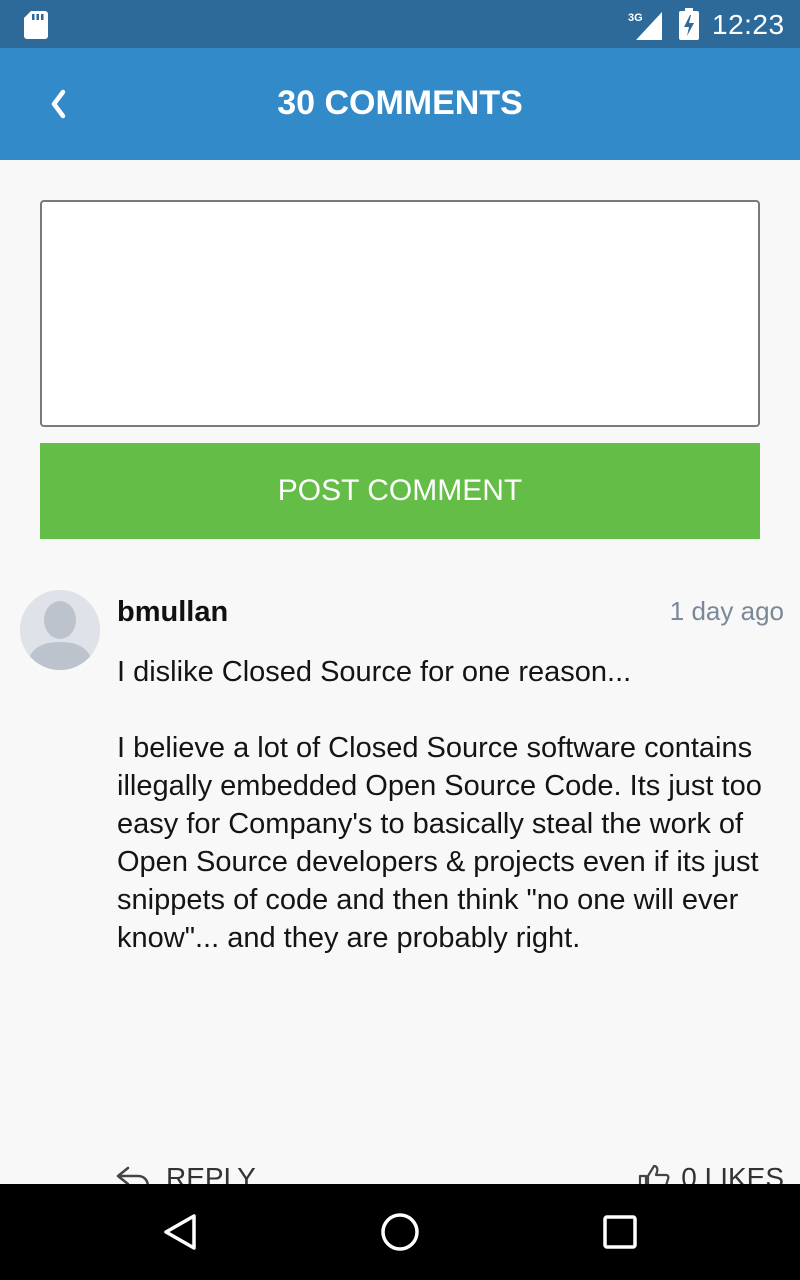 This screenshot has height=1280, width=800. I want to click on nav-home-button, so click(400, 1232).